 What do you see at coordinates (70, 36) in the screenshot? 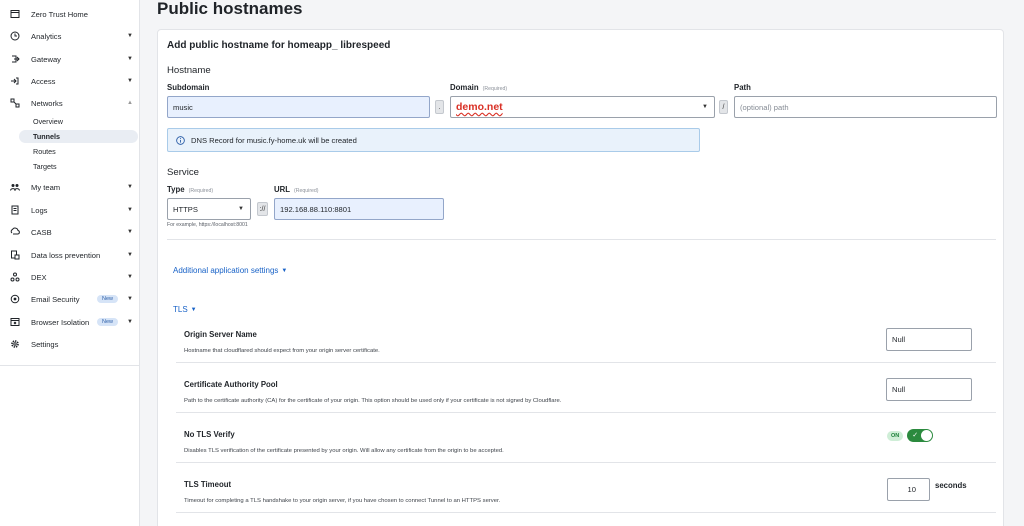
I see `sidebar-item-analytics: Analytics ▼` at bounding box center [70, 36].